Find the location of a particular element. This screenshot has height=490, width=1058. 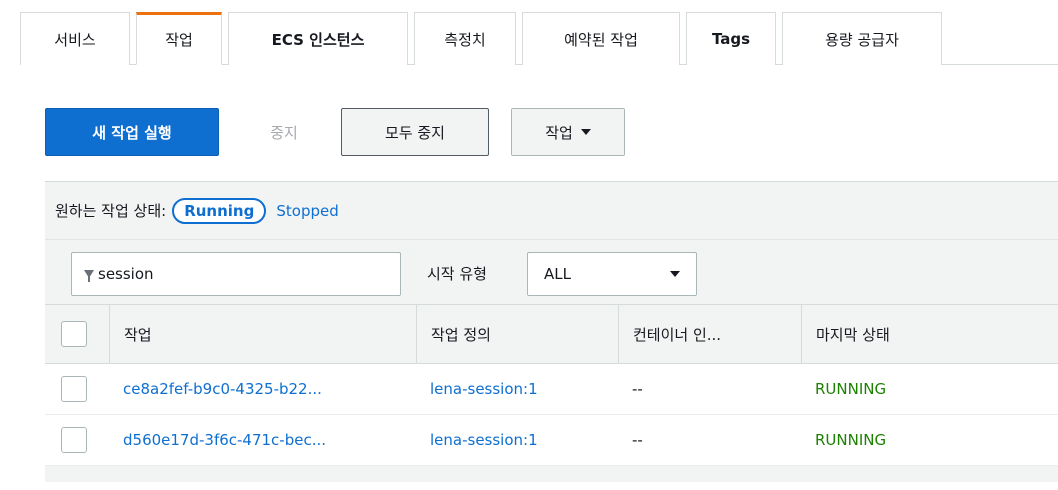

select-all-cell is located at coordinates (77, 334).